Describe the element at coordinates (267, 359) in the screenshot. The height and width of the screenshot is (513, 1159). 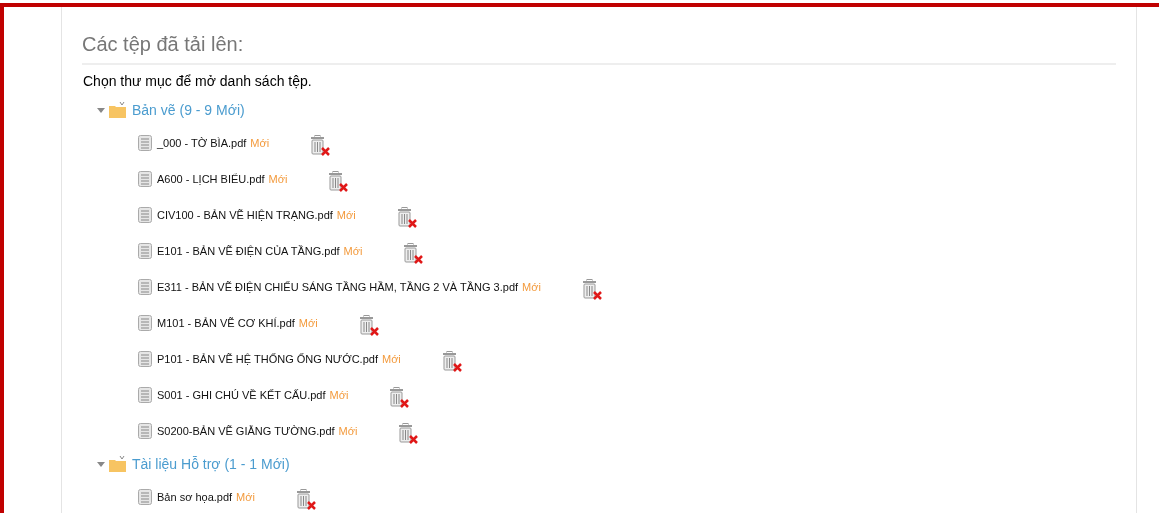
I see `file-link: P101 - BẢN VẼ HỆ THỐNG ỐNG NƯỚC.pdf` at that location.